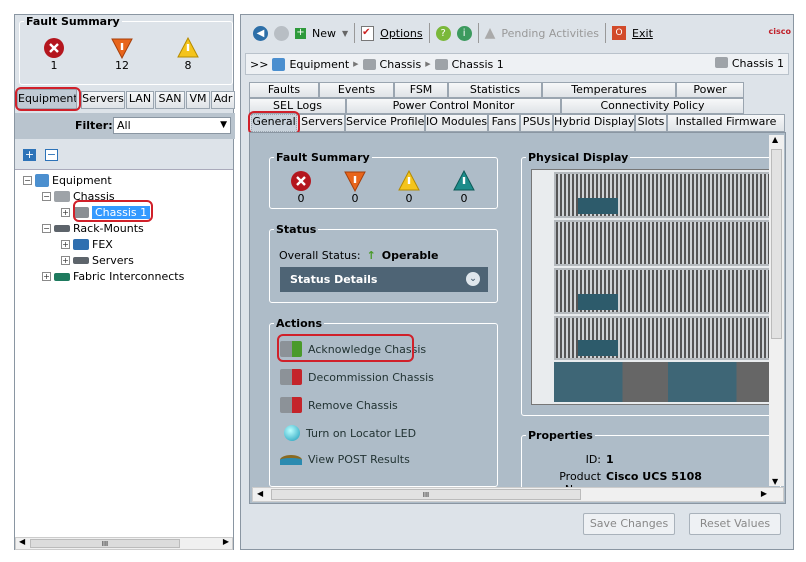 Image resolution: width=806 pixels, height=562 pixels. What do you see at coordinates (357, 377) in the screenshot?
I see `decommission-chassis-link: Decommission Chassis` at bounding box center [357, 377].